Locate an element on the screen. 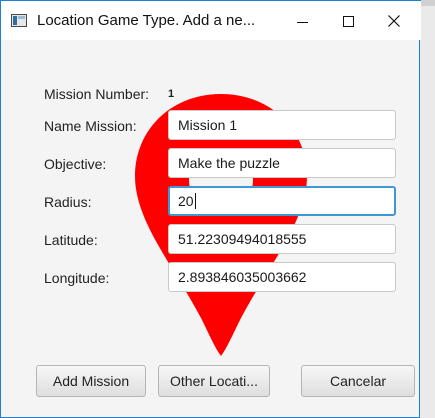  mission-number-value: 1 is located at coordinates (171, 94).